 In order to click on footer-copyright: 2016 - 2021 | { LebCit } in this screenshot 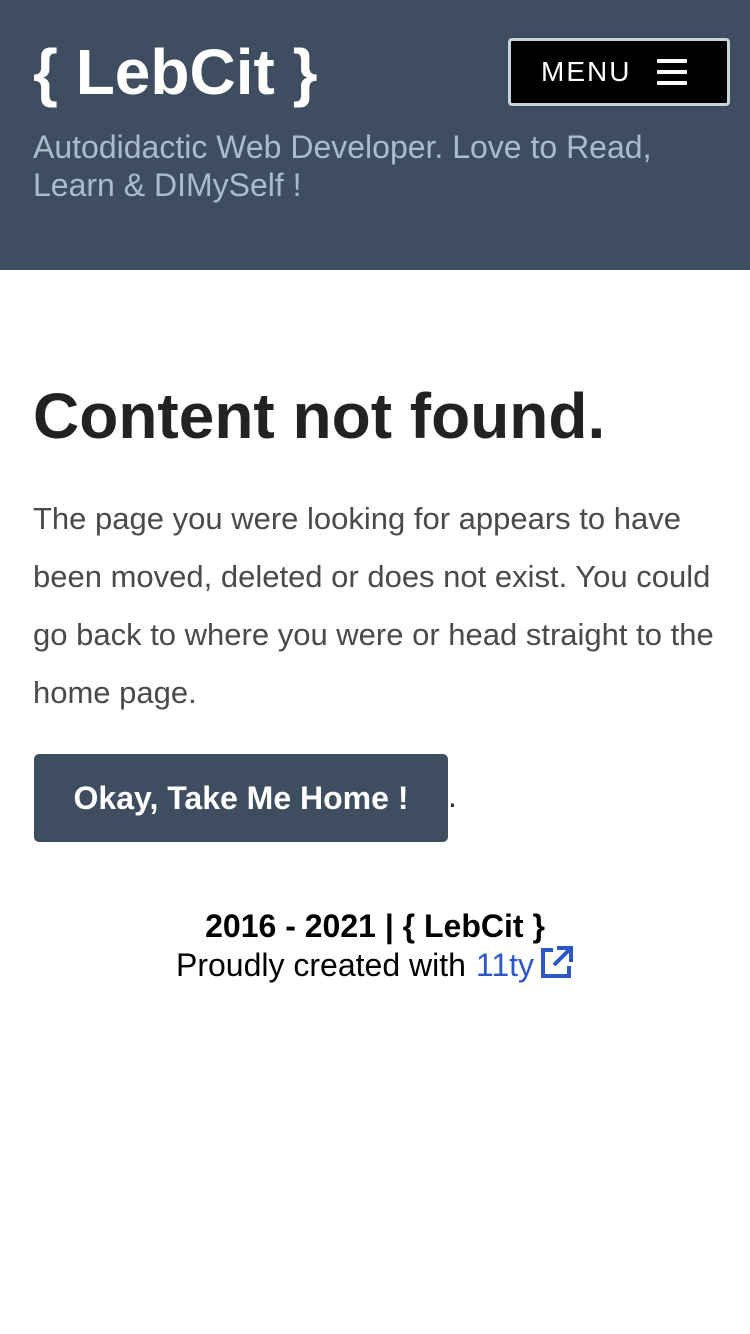, I will do `click(375, 926)`.